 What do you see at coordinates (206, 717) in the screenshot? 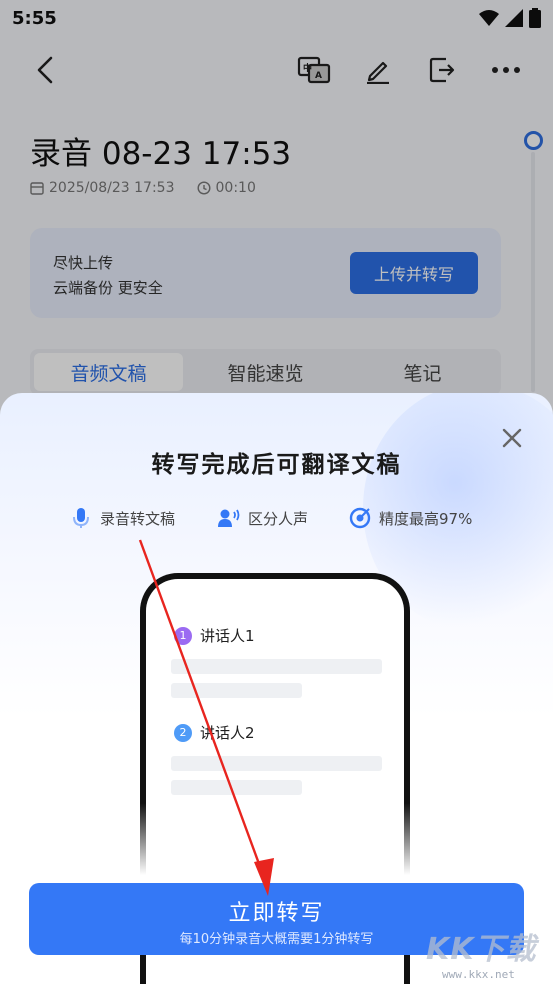
I see `annotation-arrow` at bounding box center [206, 717].